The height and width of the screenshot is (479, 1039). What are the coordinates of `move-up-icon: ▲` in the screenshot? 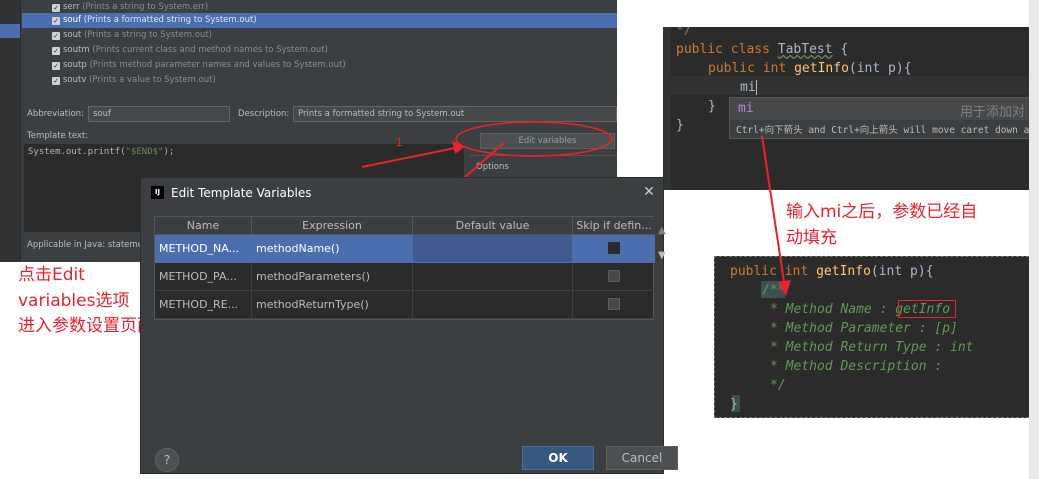 It's located at (662, 230).